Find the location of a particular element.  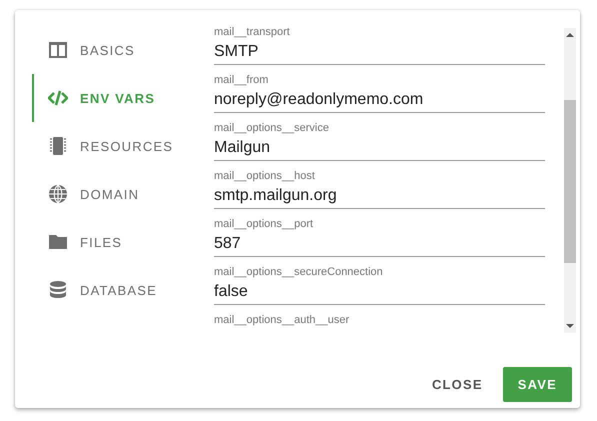

input-field: noreply@readonlymemo.com is located at coordinates (379, 100).